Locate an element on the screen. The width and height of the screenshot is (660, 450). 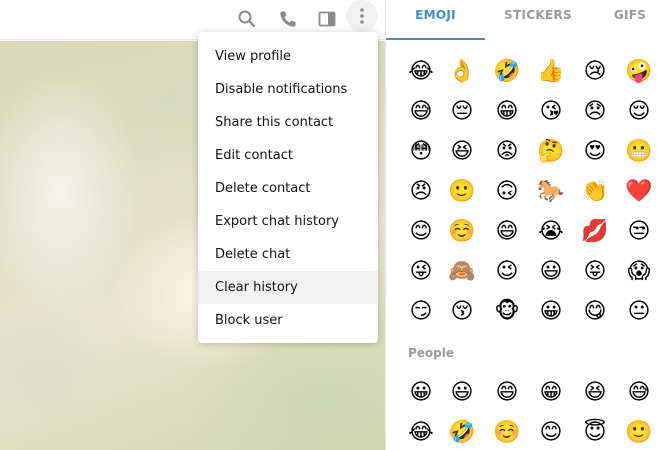
emoji-button: 👏 is located at coordinates (595, 192).